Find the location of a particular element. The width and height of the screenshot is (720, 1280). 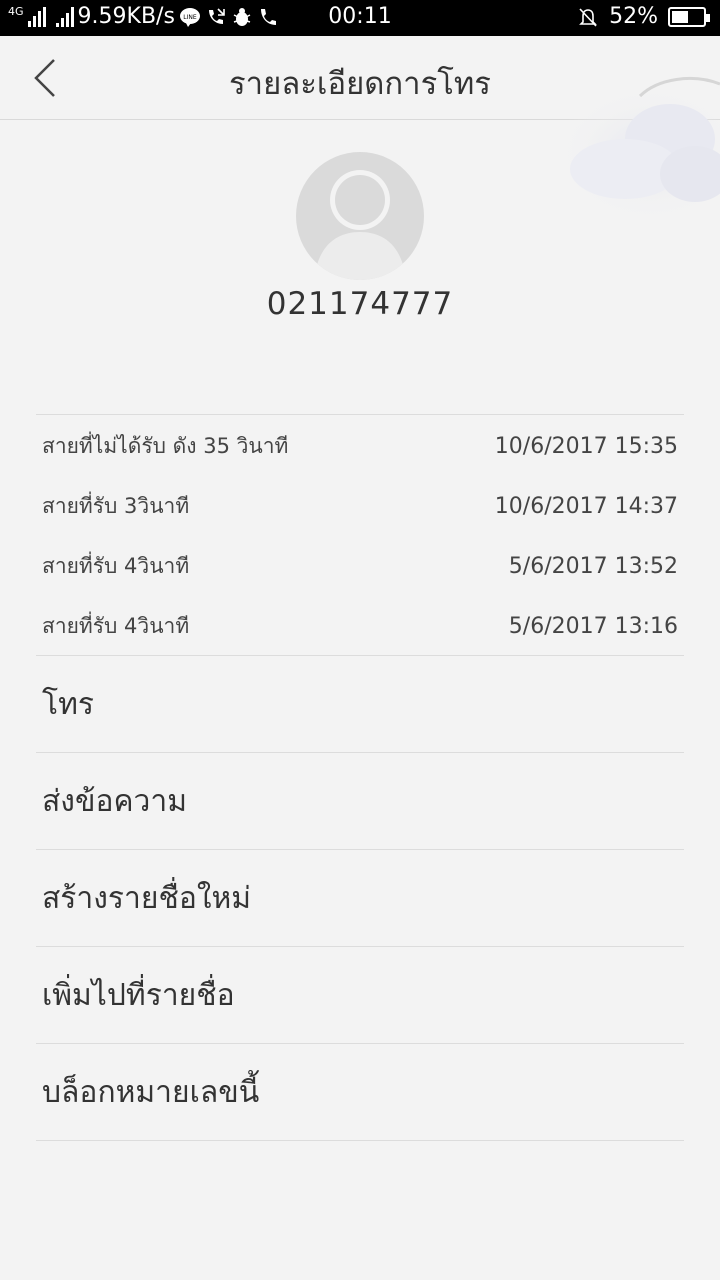

person-icon is located at coordinates (360, 225).